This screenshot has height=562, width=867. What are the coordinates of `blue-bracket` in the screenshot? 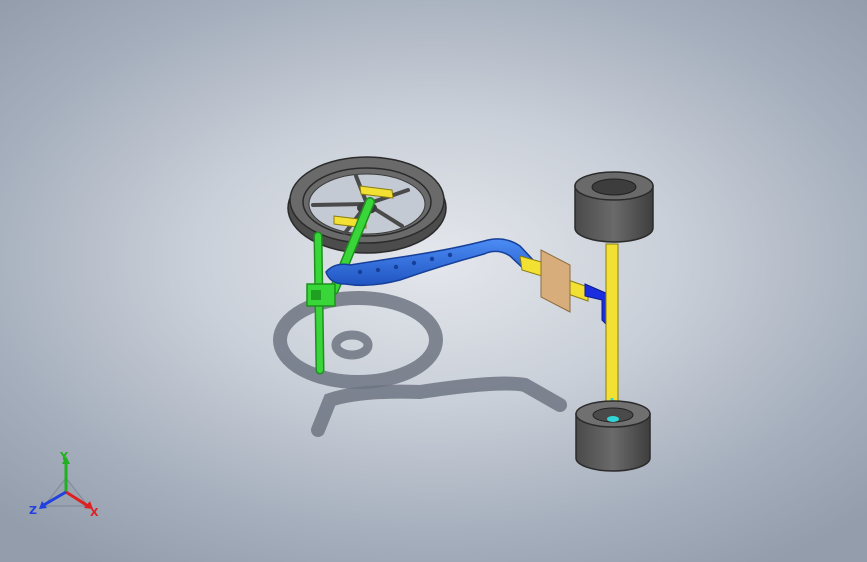 It's located at (596, 305).